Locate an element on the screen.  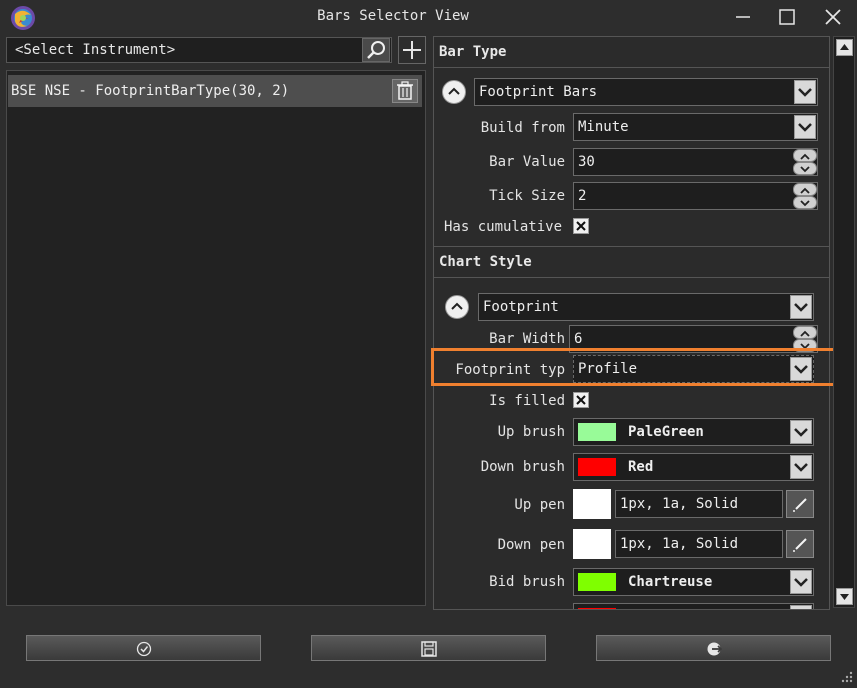
cumulative-label: Has cumulative is located at coordinates (503, 227).